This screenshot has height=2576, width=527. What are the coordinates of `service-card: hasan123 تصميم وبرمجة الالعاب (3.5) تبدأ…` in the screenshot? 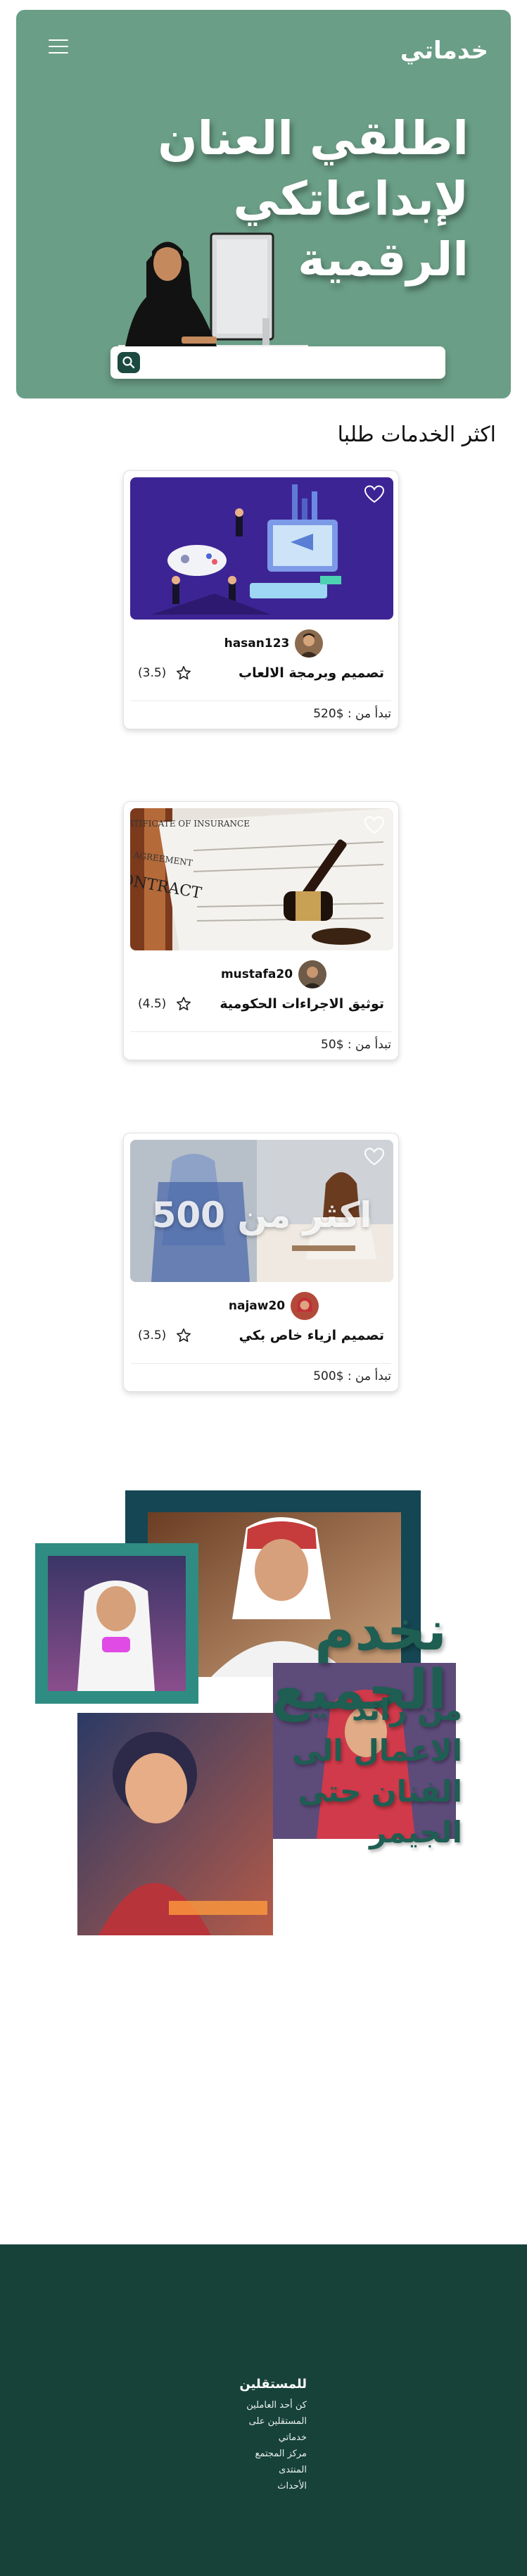 It's located at (261, 600).